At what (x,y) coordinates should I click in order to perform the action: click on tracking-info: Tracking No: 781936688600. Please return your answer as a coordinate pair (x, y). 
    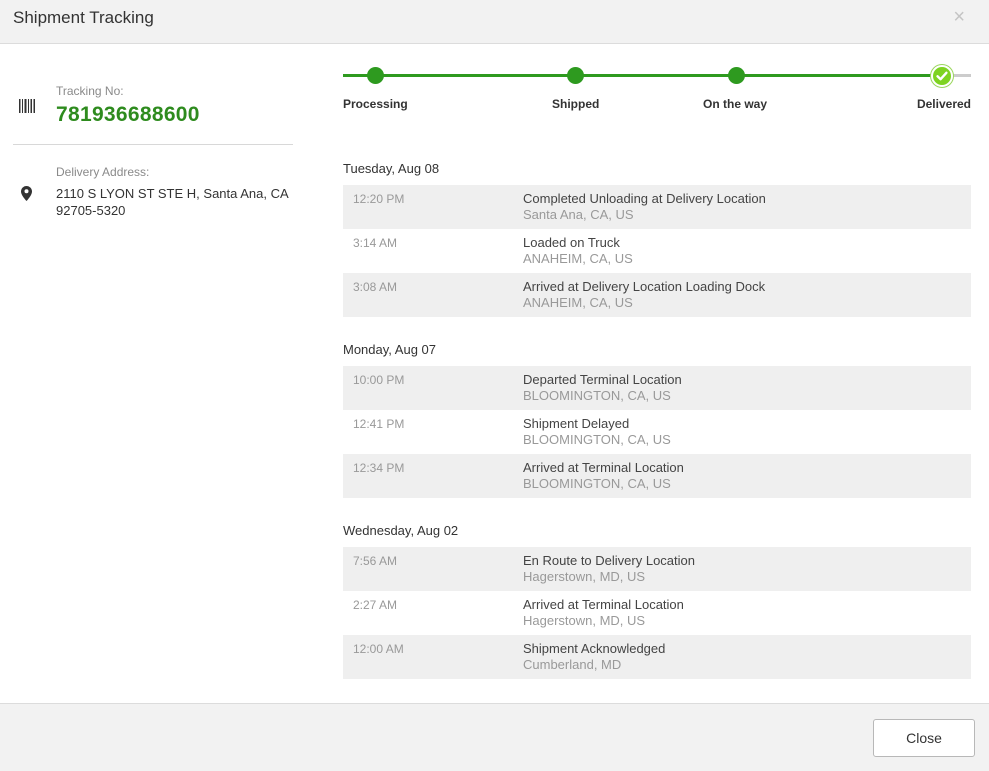
    Looking at the image, I should click on (153, 114).